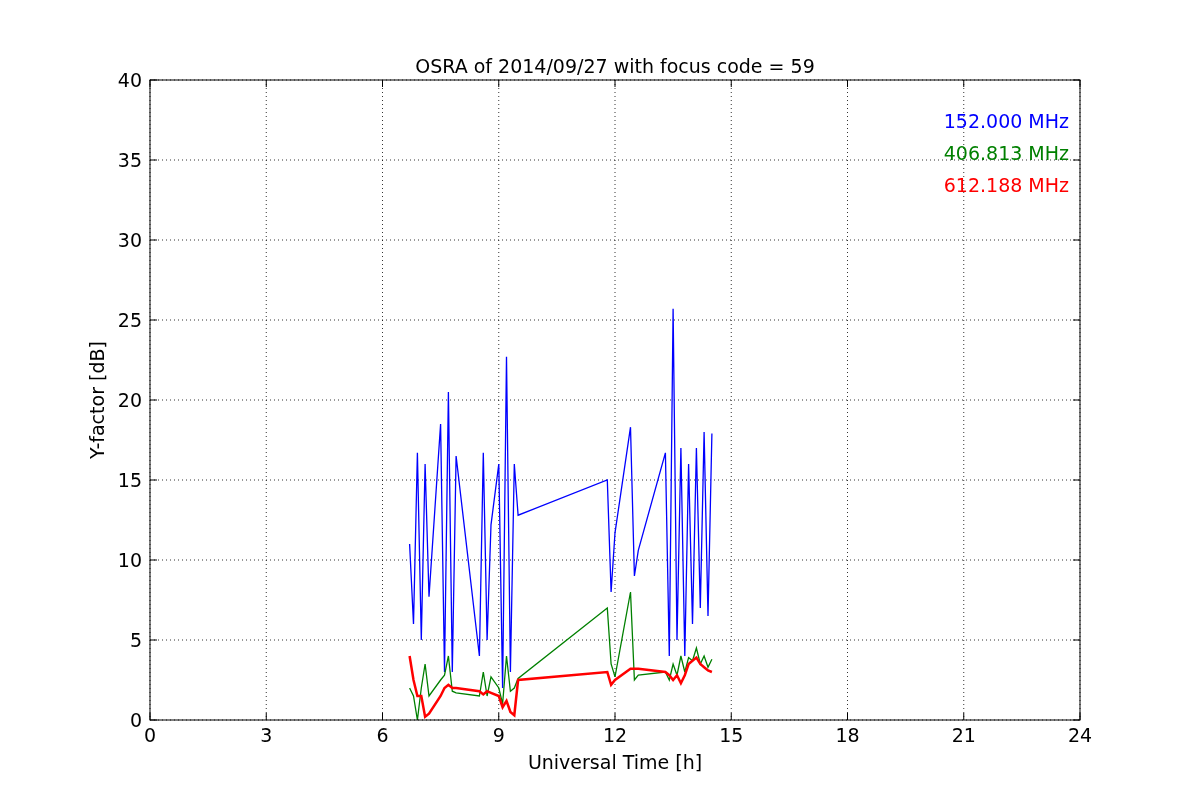  Describe the element at coordinates (129, 160) in the screenshot. I see `tick-label: 35` at that location.